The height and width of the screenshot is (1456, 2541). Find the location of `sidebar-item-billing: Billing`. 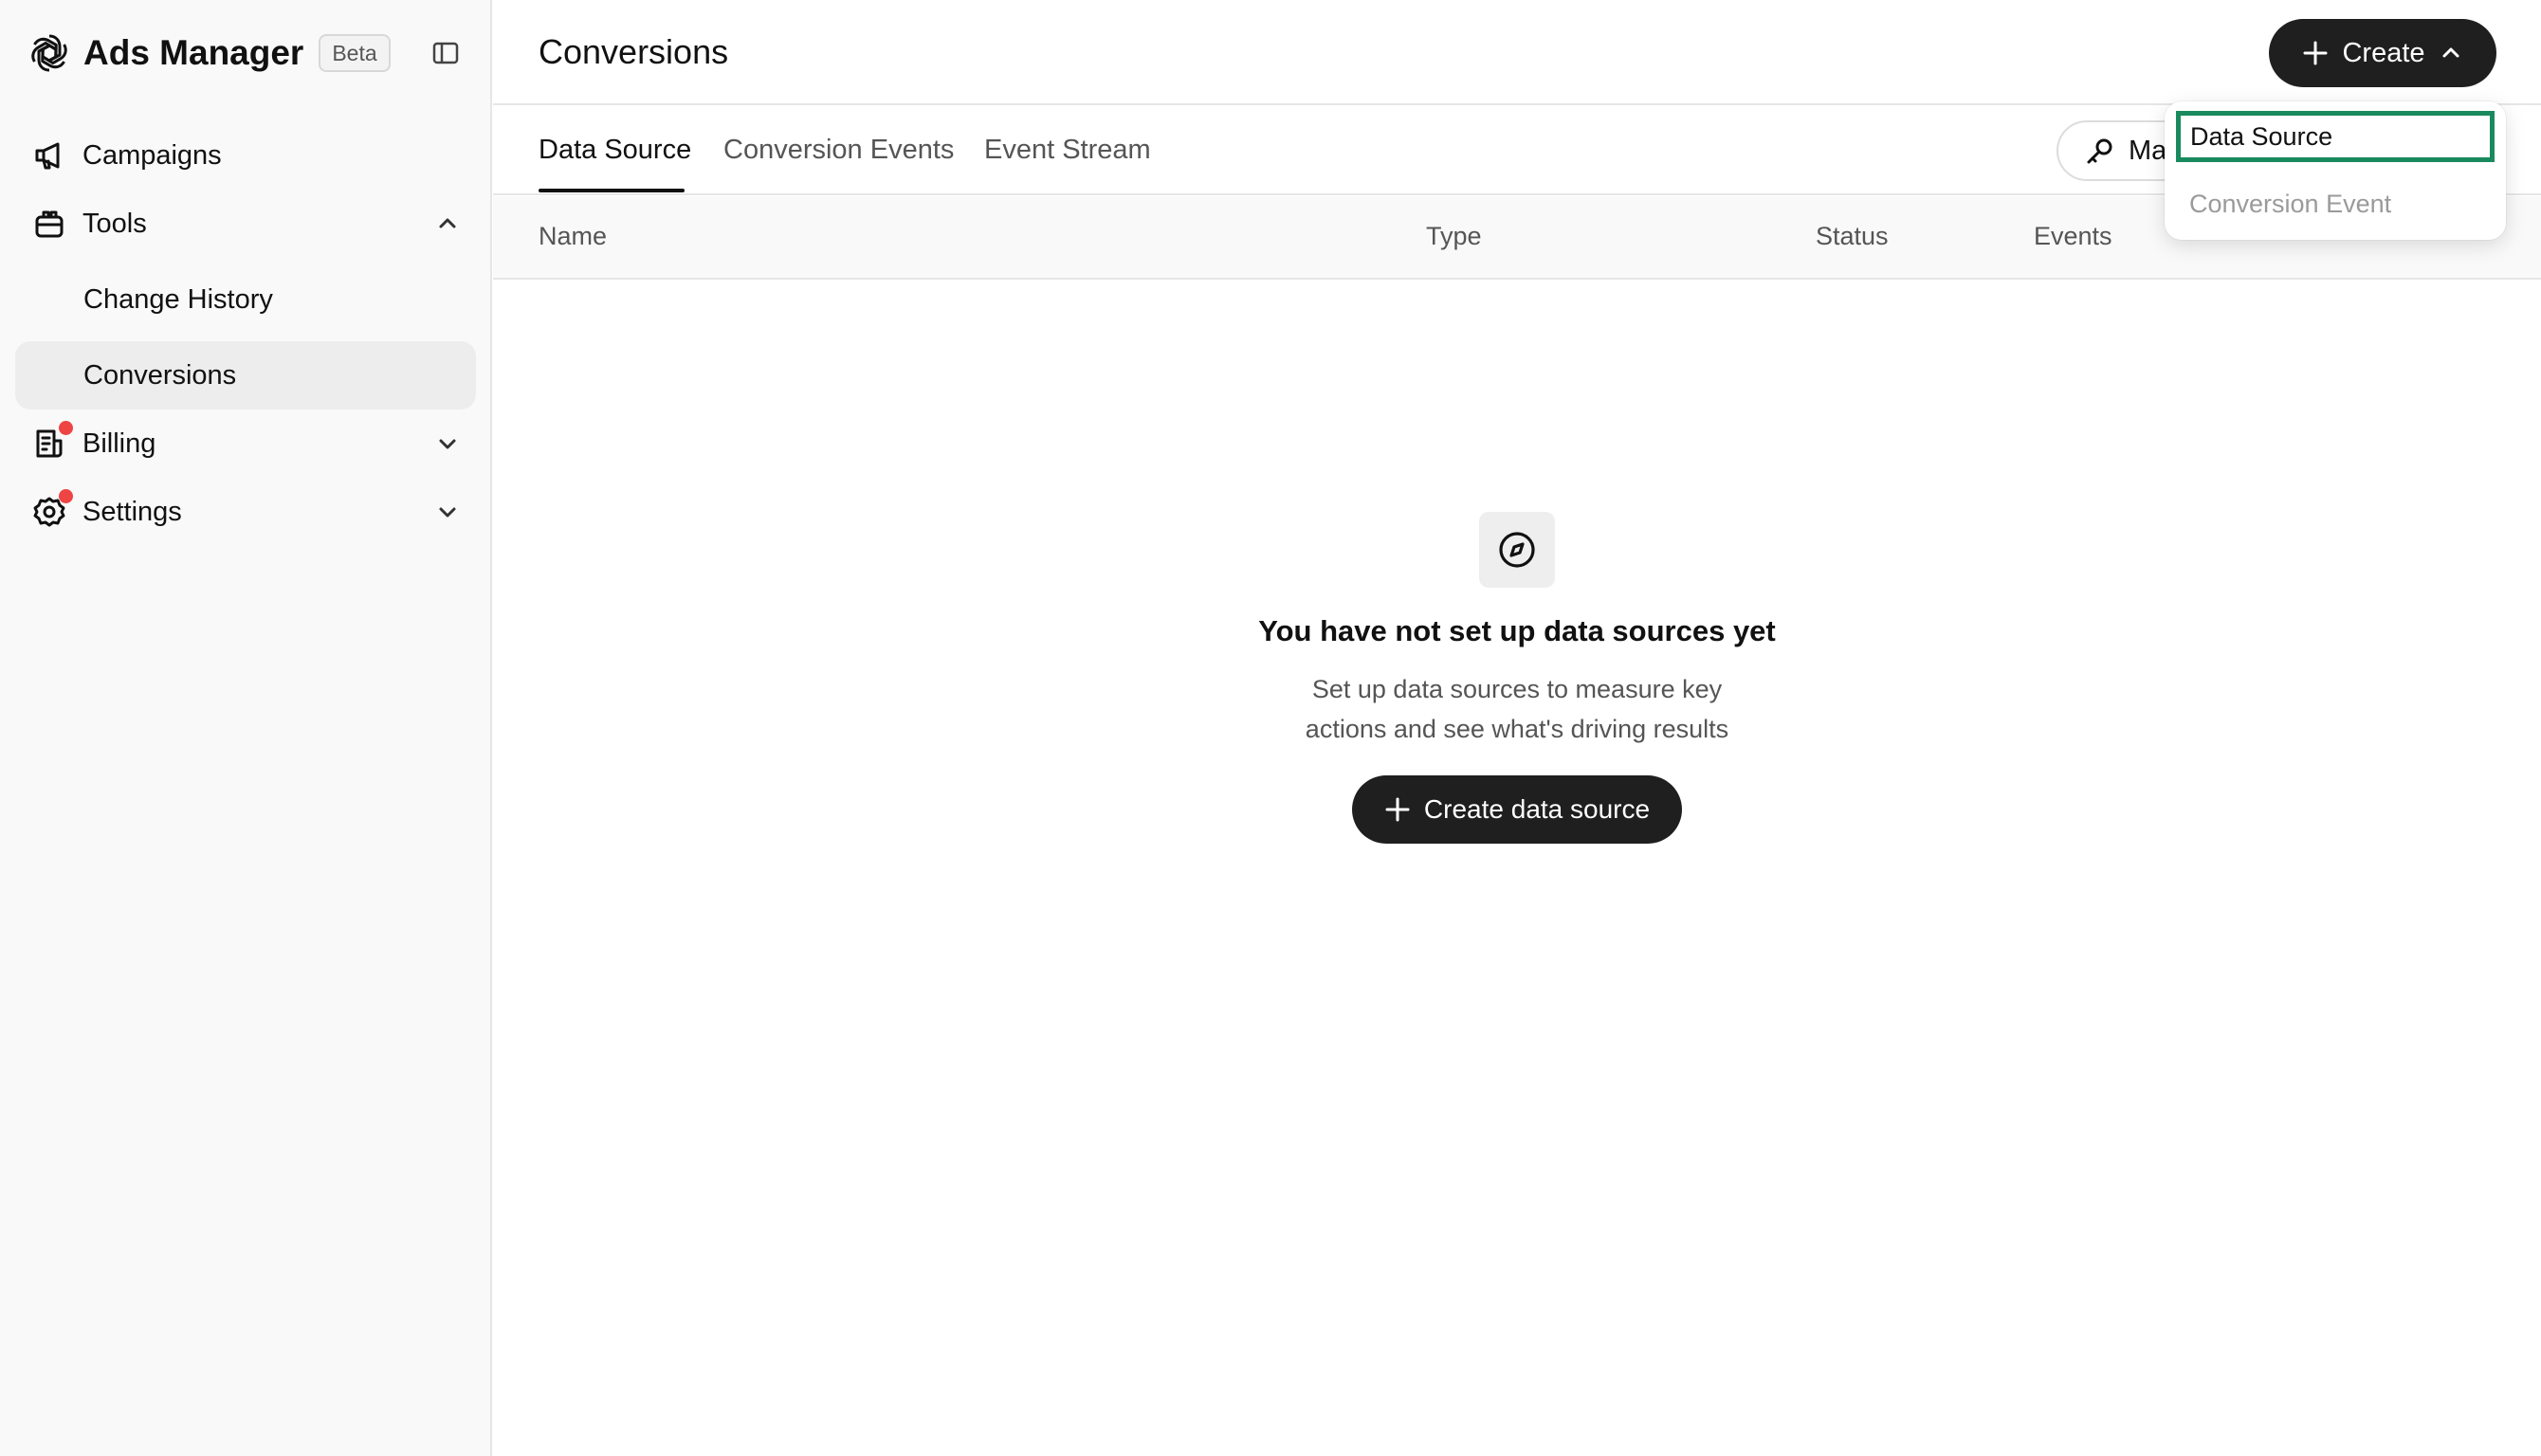

sidebar-item-billing: Billing is located at coordinates (245, 444).